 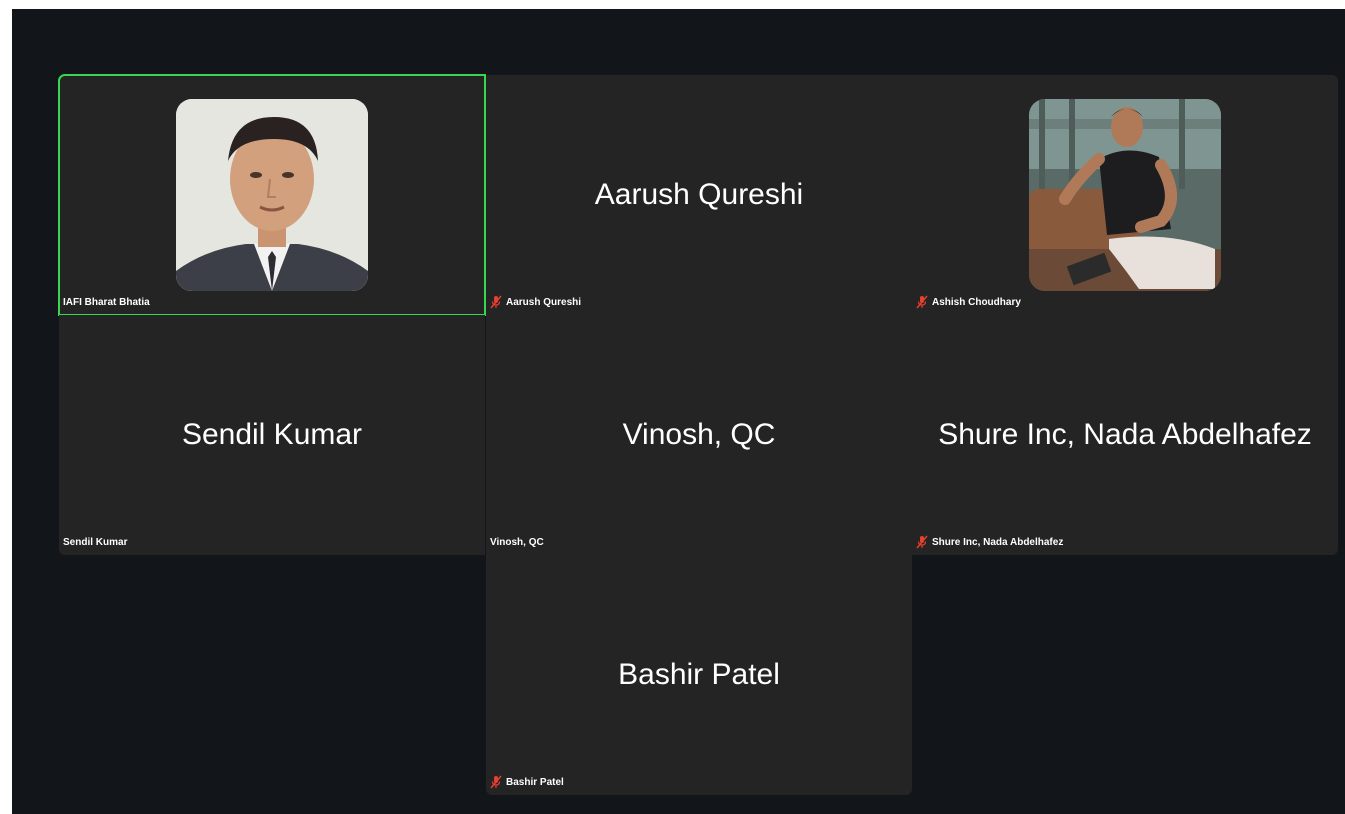 I want to click on participant-display-name: Vinosh, QC, so click(x=699, y=434).